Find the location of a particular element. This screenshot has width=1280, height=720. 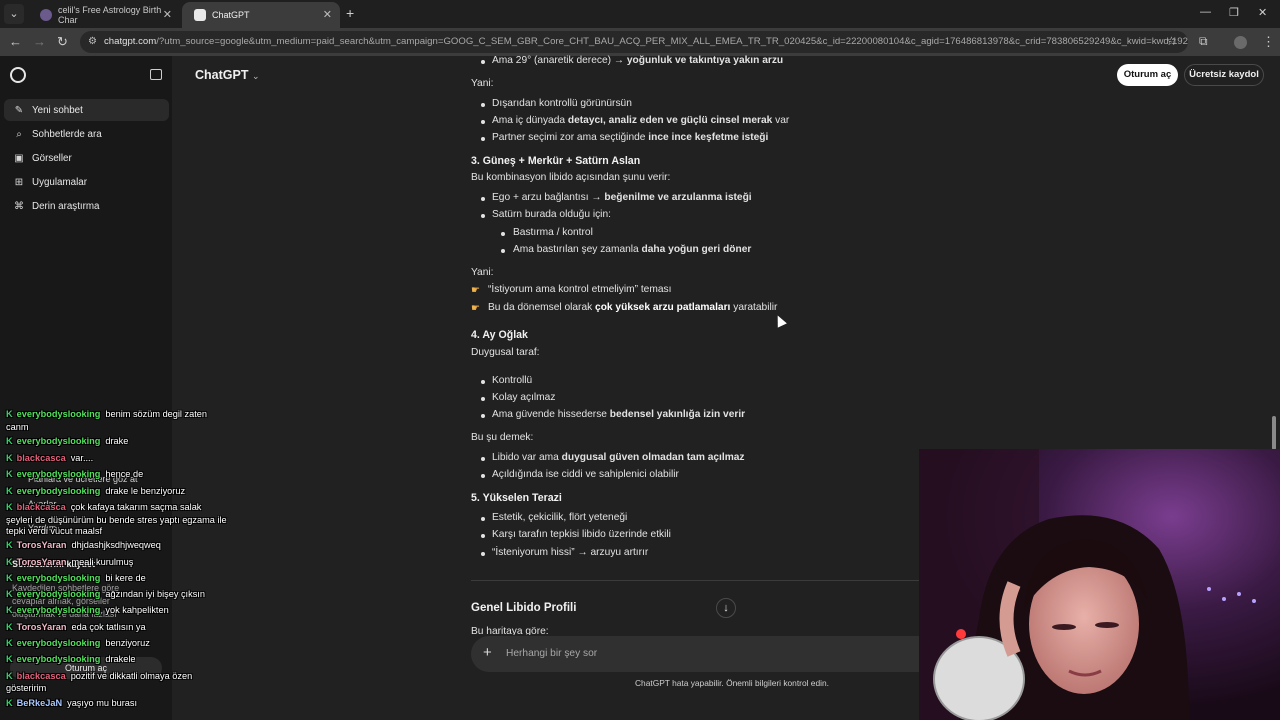

tab-chatgpt: ChatGPT ✕ is located at coordinates (261, 15).